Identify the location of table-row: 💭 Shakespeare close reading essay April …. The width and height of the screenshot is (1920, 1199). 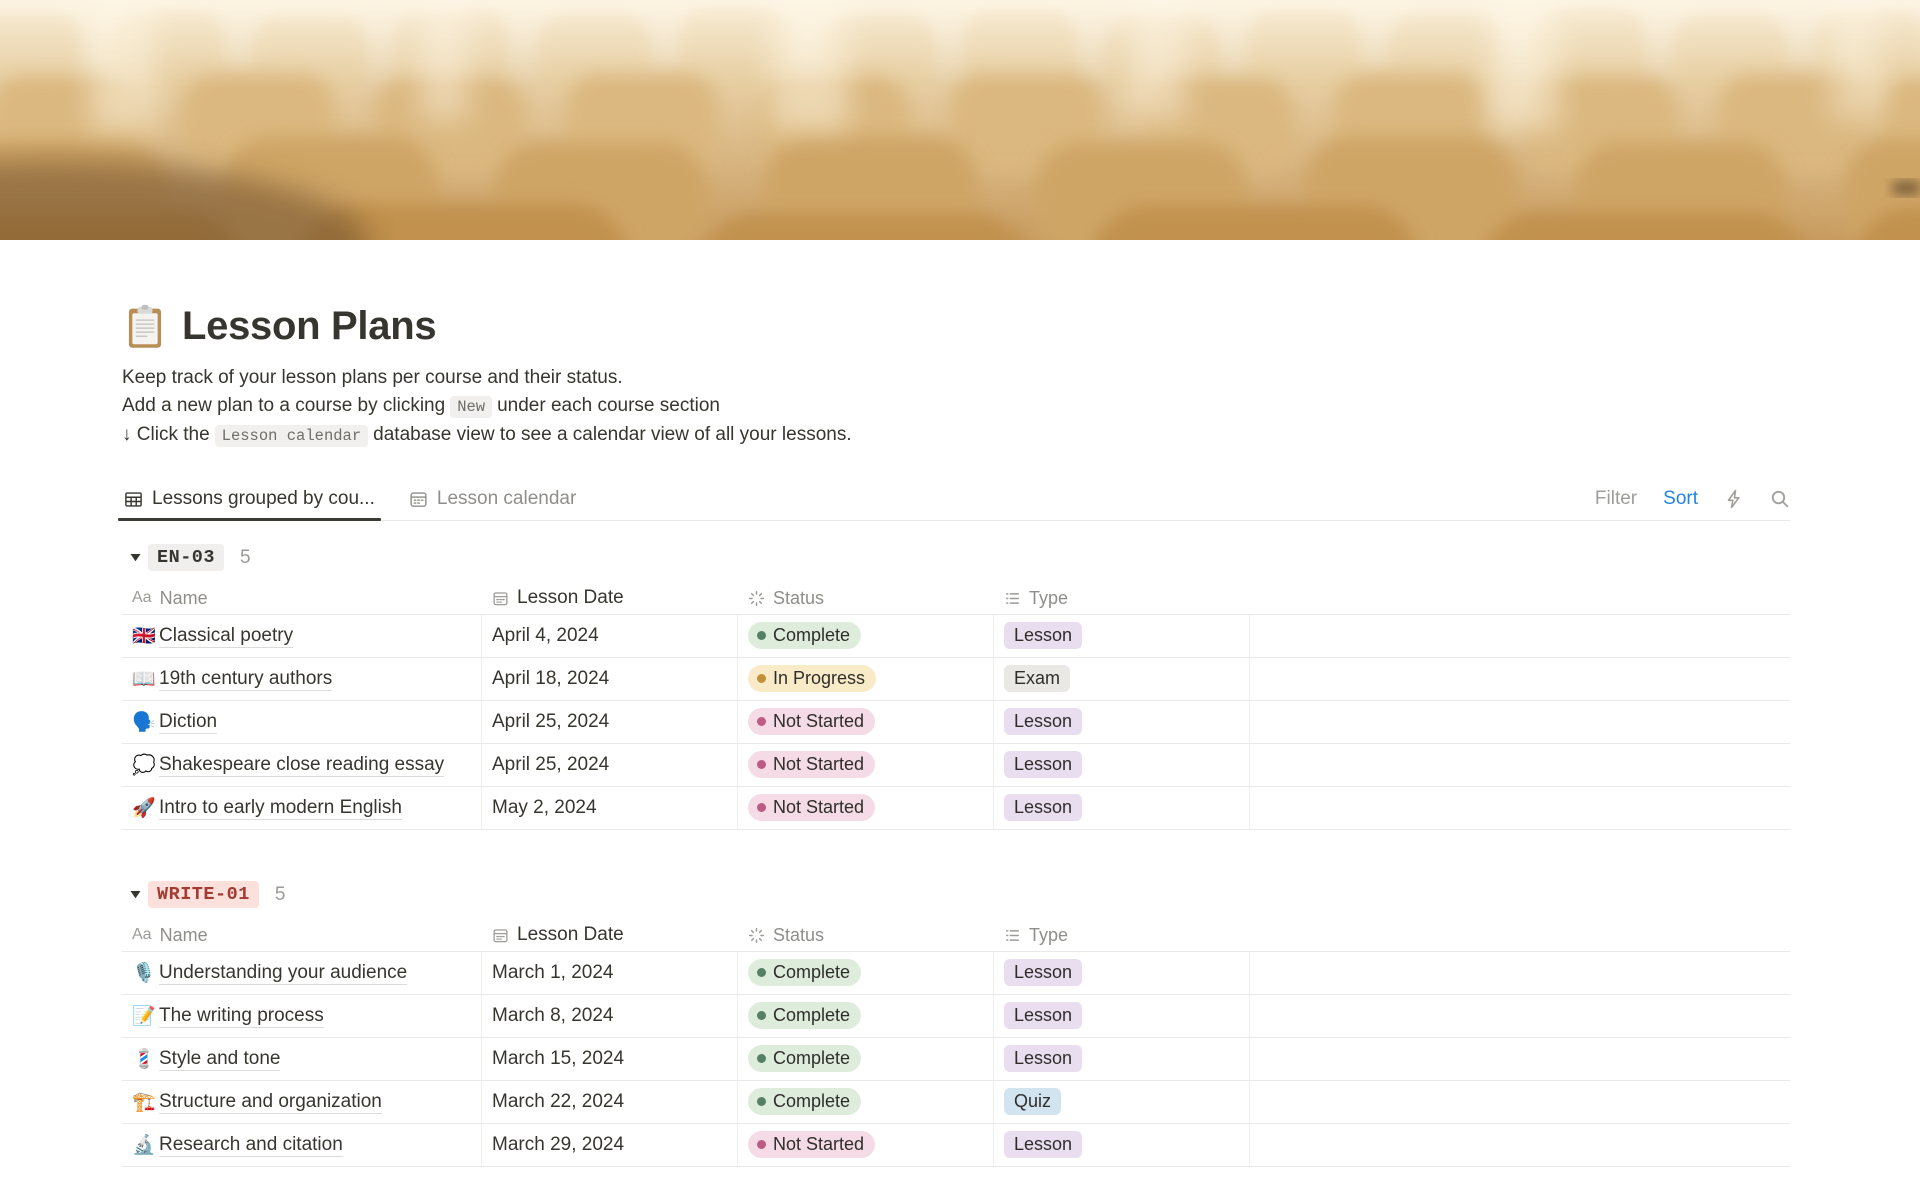
(956, 765).